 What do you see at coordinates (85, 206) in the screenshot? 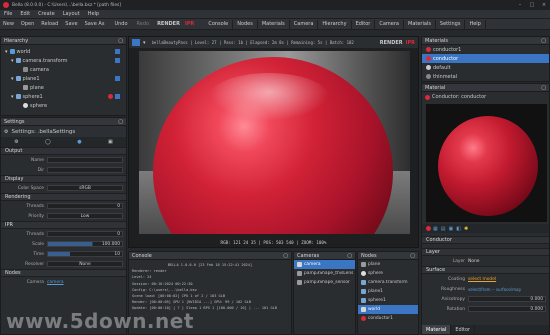
I see `threads-input: 0` at bounding box center [85, 206].